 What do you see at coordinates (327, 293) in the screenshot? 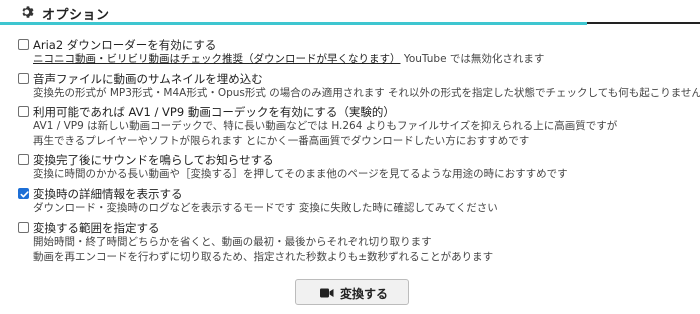
I see `video-camera-icon` at bounding box center [327, 293].